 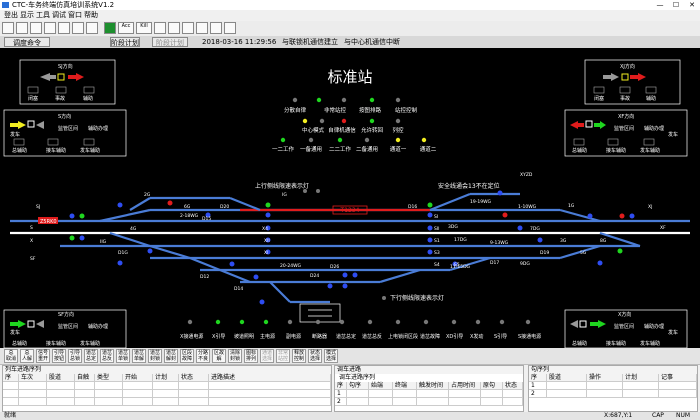 What do you see at coordinates (358, 386) in the screenshot?
I see `column-header: 勾序` at bounding box center [358, 386].